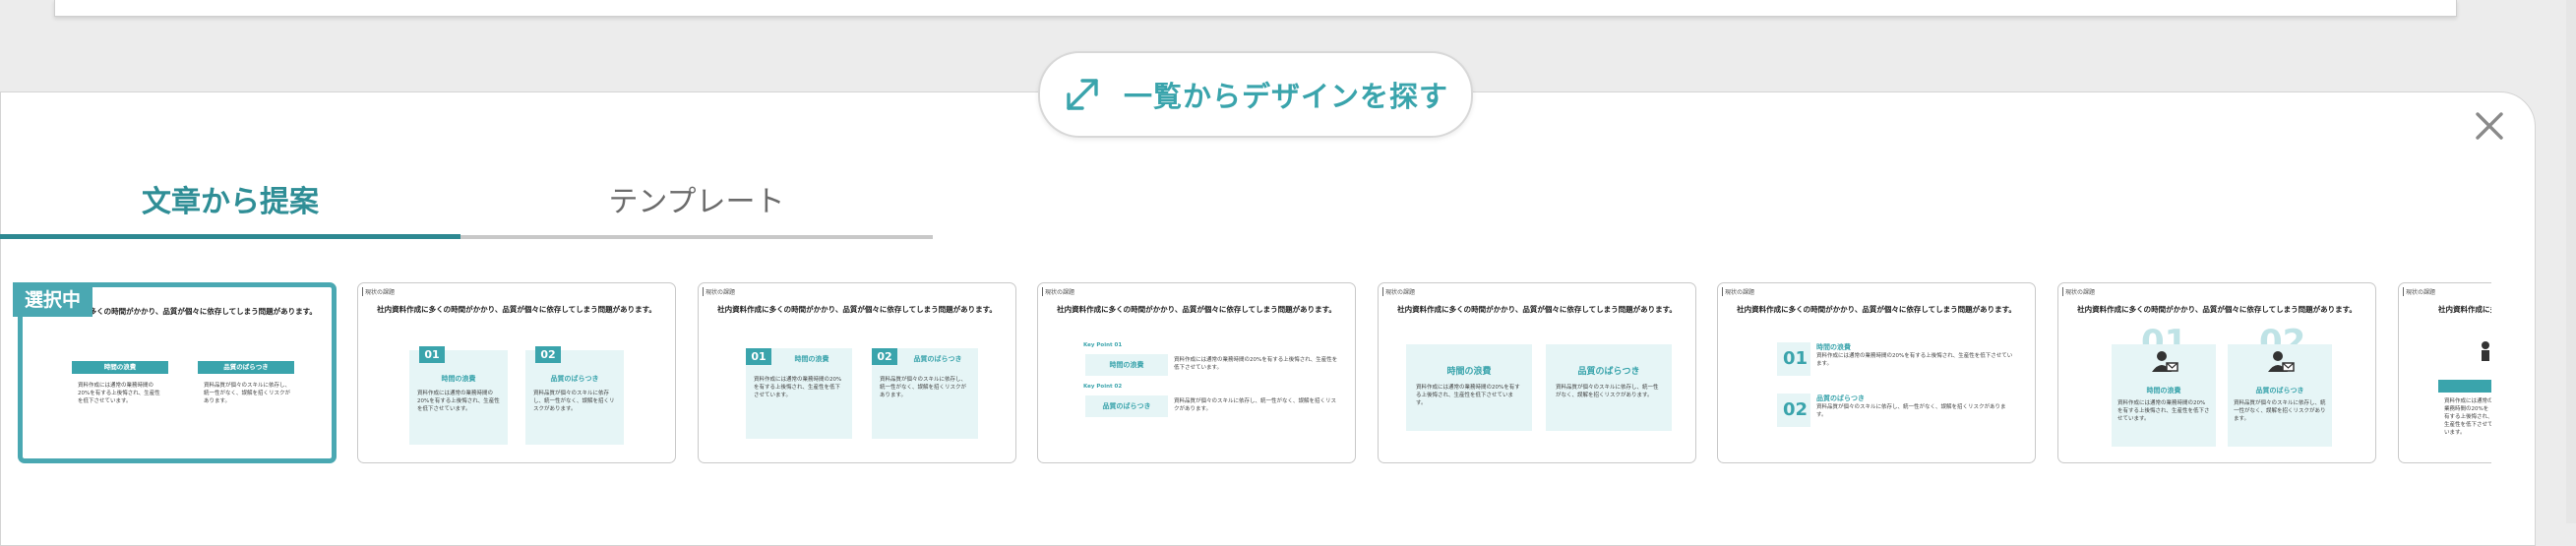 The image size is (2576, 546). I want to click on card-item-bar, so click(2464, 386).